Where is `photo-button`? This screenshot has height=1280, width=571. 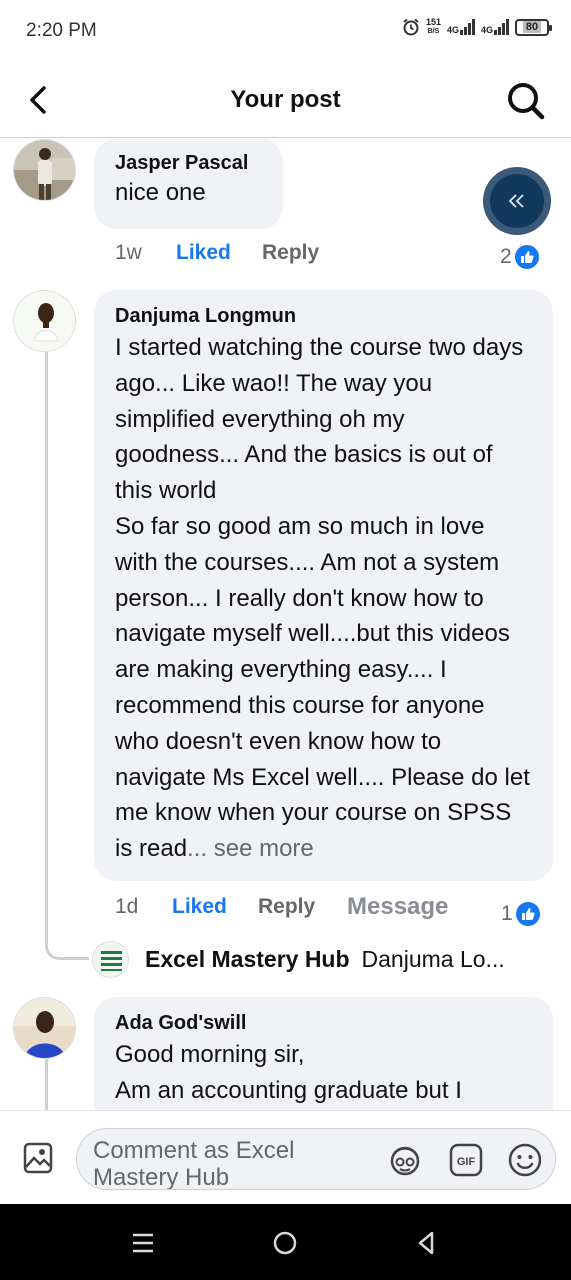
photo-button is located at coordinates (38, 1158).